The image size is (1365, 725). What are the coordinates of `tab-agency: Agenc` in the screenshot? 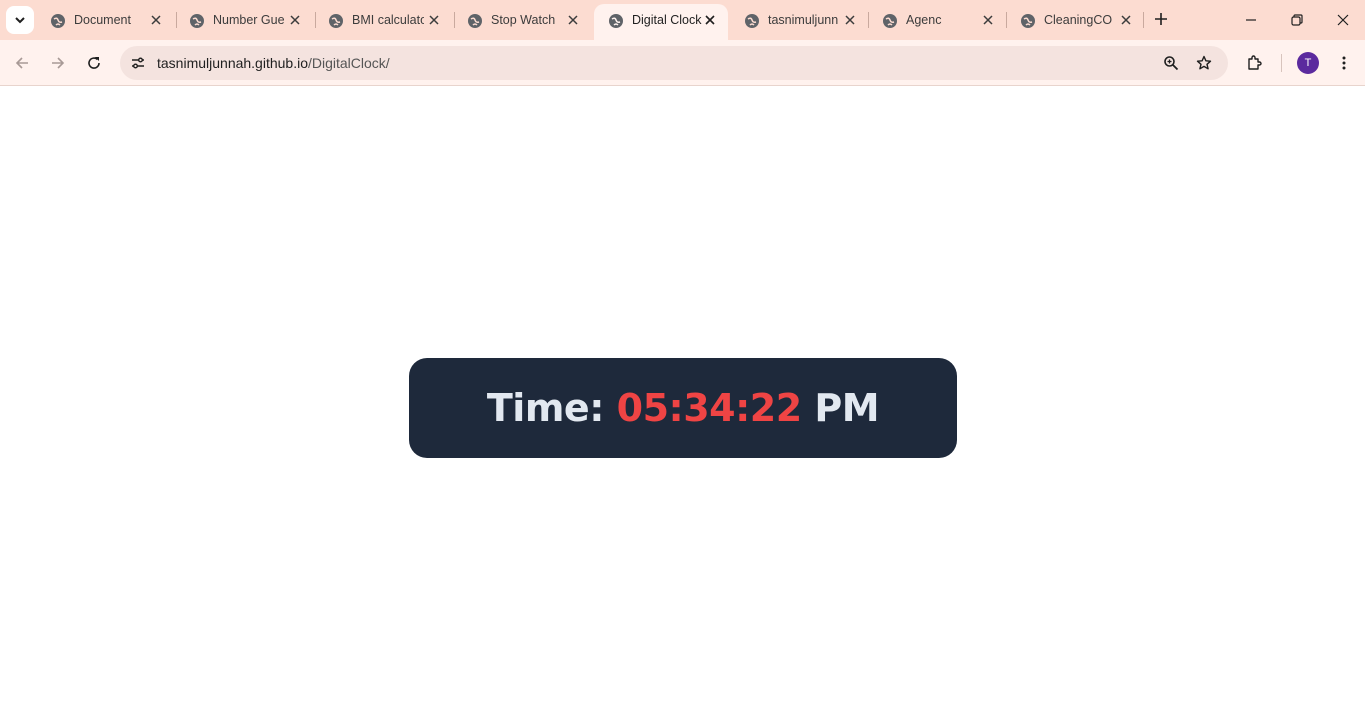 It's located at (937, 20).